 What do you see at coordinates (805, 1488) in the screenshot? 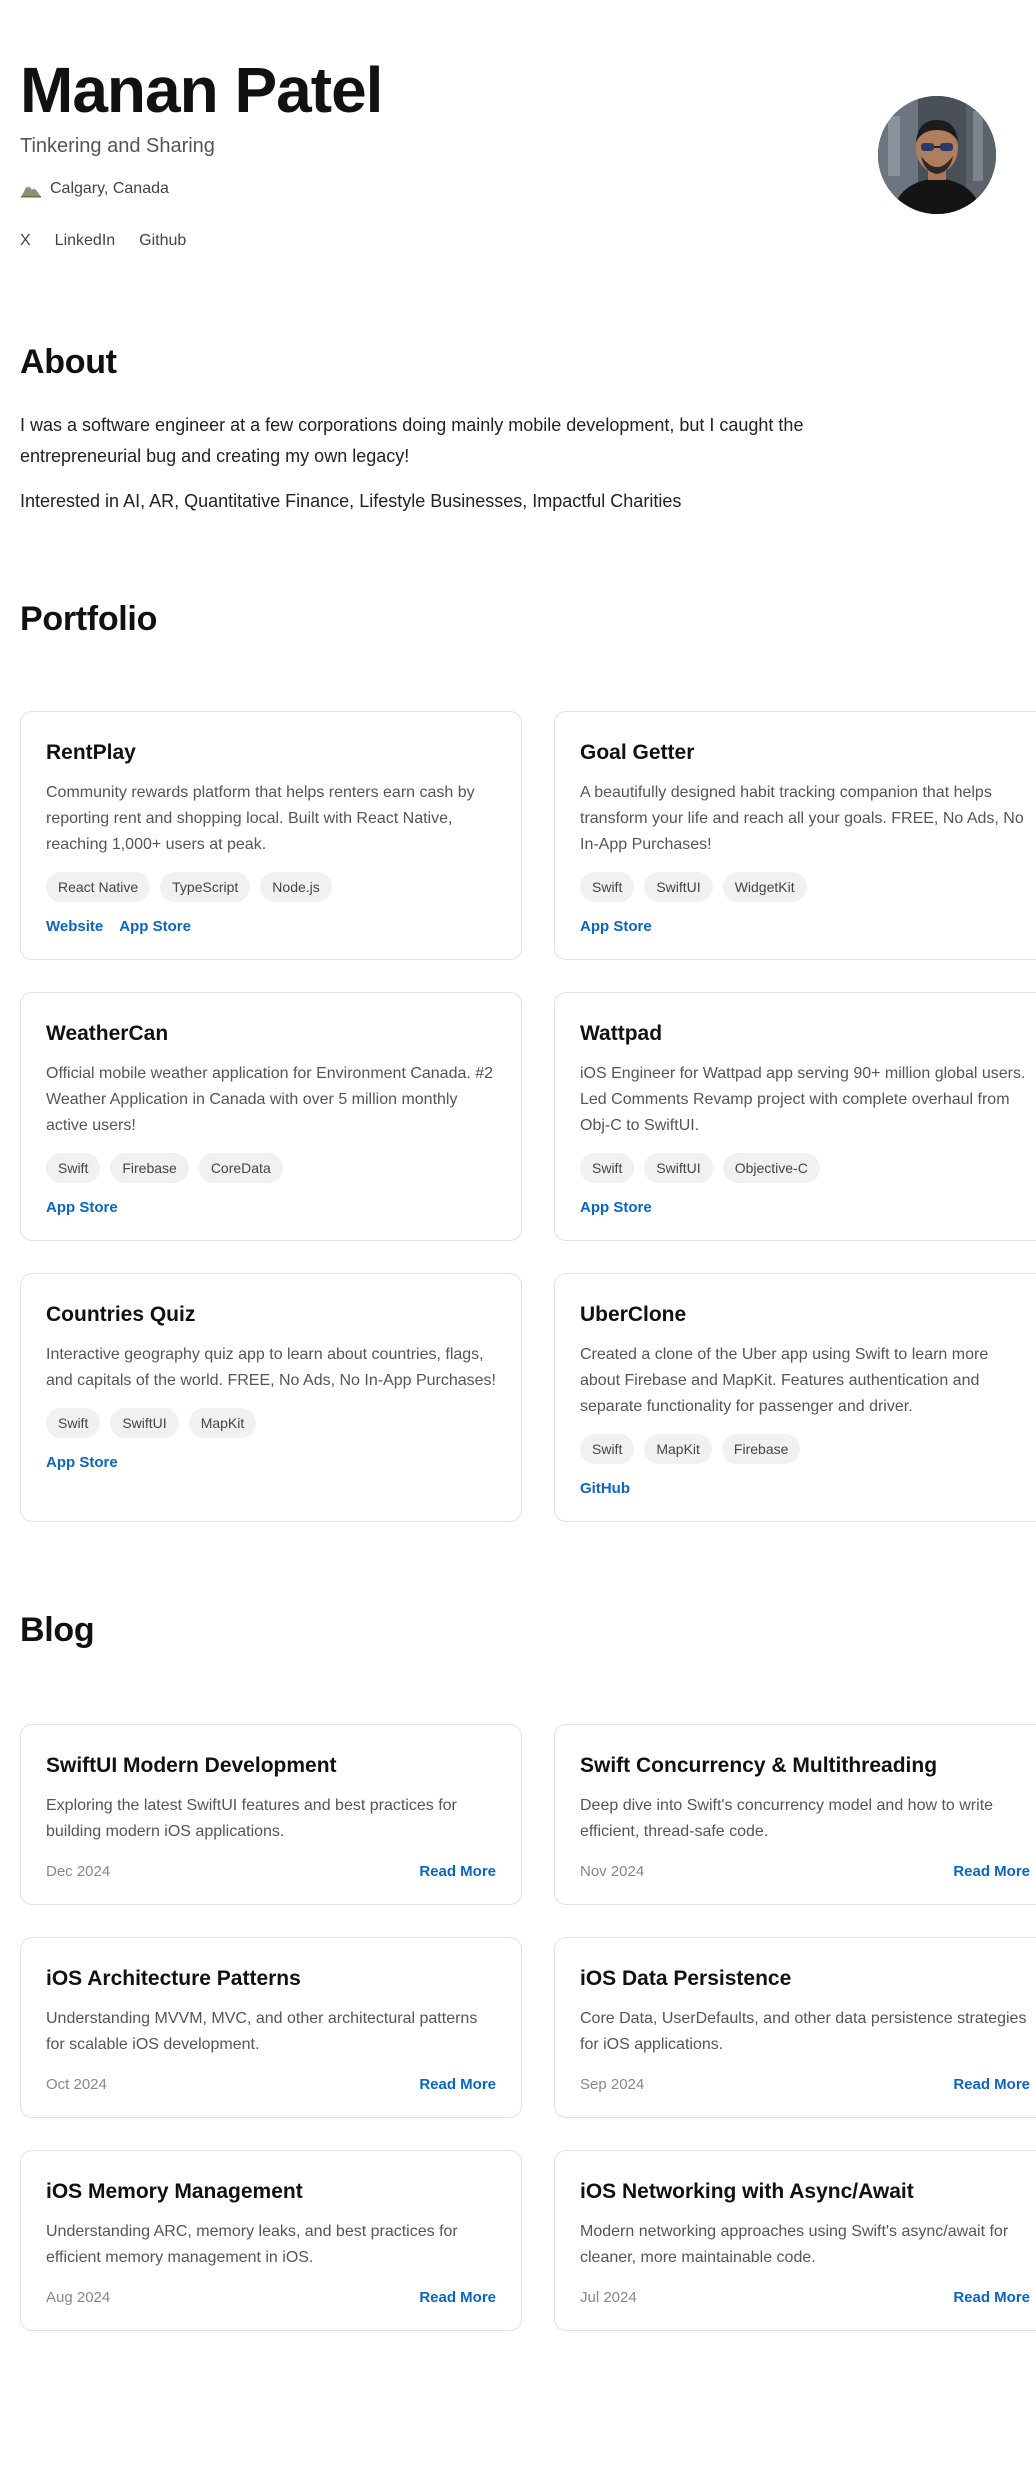
I see `project-links: GitHub` at bounding box center [805, 1488].